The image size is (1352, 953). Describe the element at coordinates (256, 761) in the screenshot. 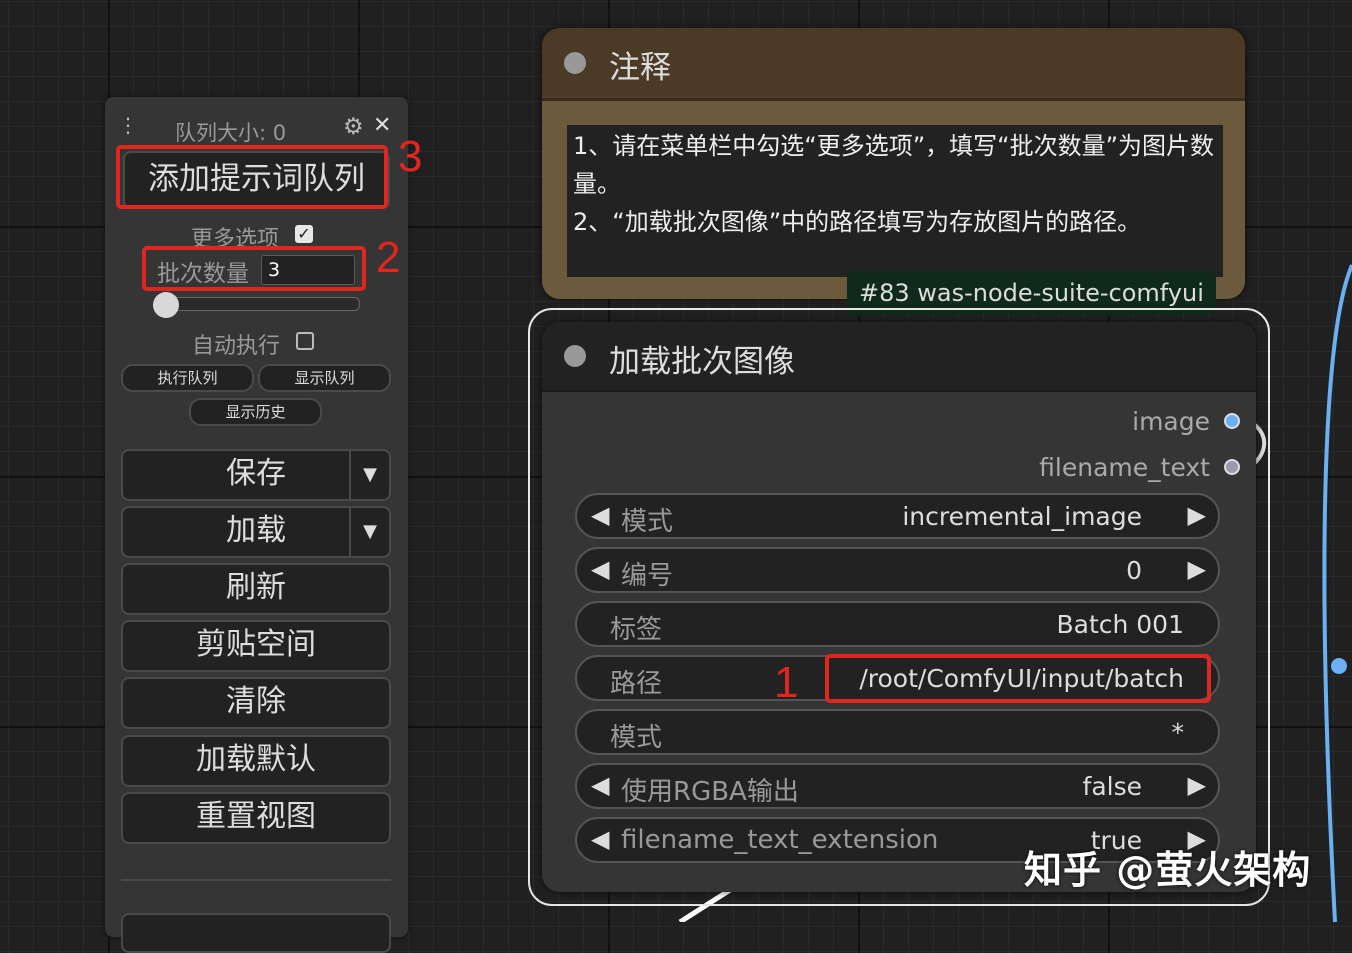

I see `load-default-button: 加载默认` at that location.